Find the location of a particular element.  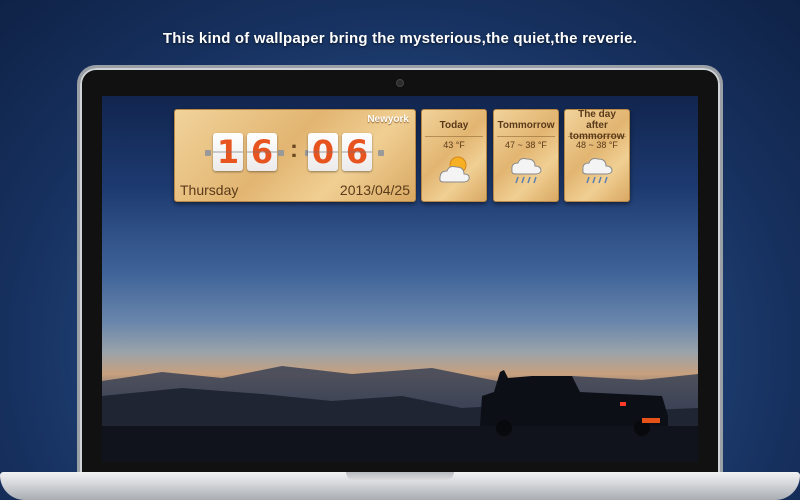

hour-ones-digit: 6 is located at coordinates (262, 152).